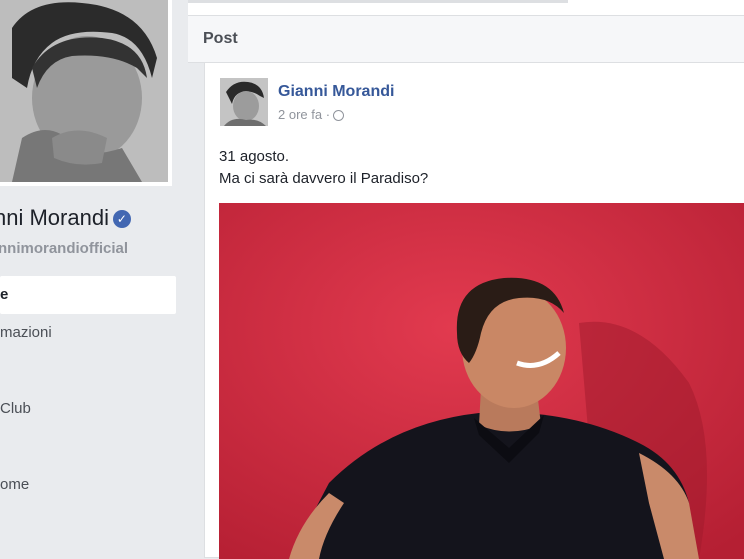 The height and width of the screenshot is (559, 744). I want to click on post-text-line-1: 31 agosto., so click(254, 156).